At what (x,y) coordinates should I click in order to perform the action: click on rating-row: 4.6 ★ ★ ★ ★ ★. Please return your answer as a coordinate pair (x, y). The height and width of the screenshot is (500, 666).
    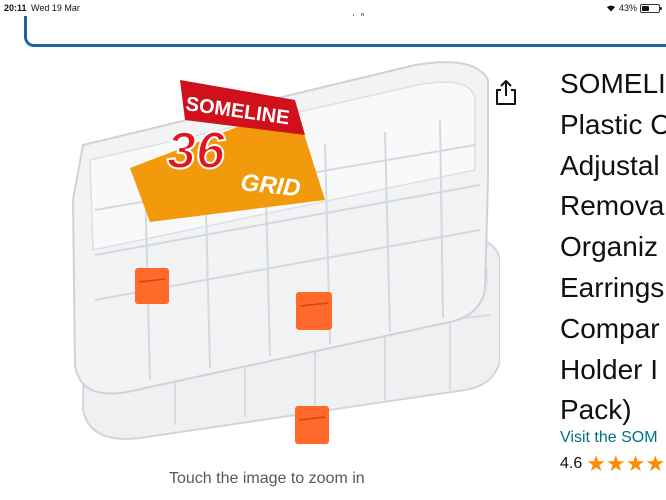
    Looking at the image, I should click on (613, 464).